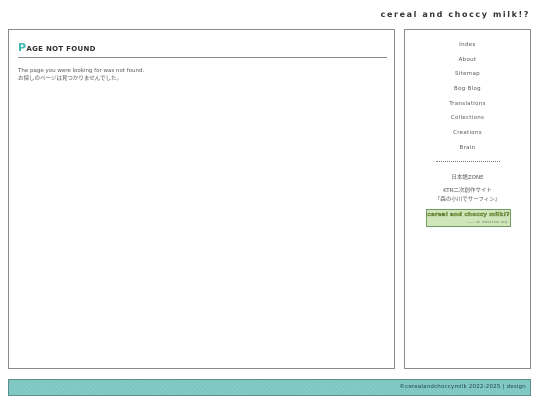 The height and width of the screenshot is (405, 540). I want to click on page-title: Page not found, so click(202, 50).